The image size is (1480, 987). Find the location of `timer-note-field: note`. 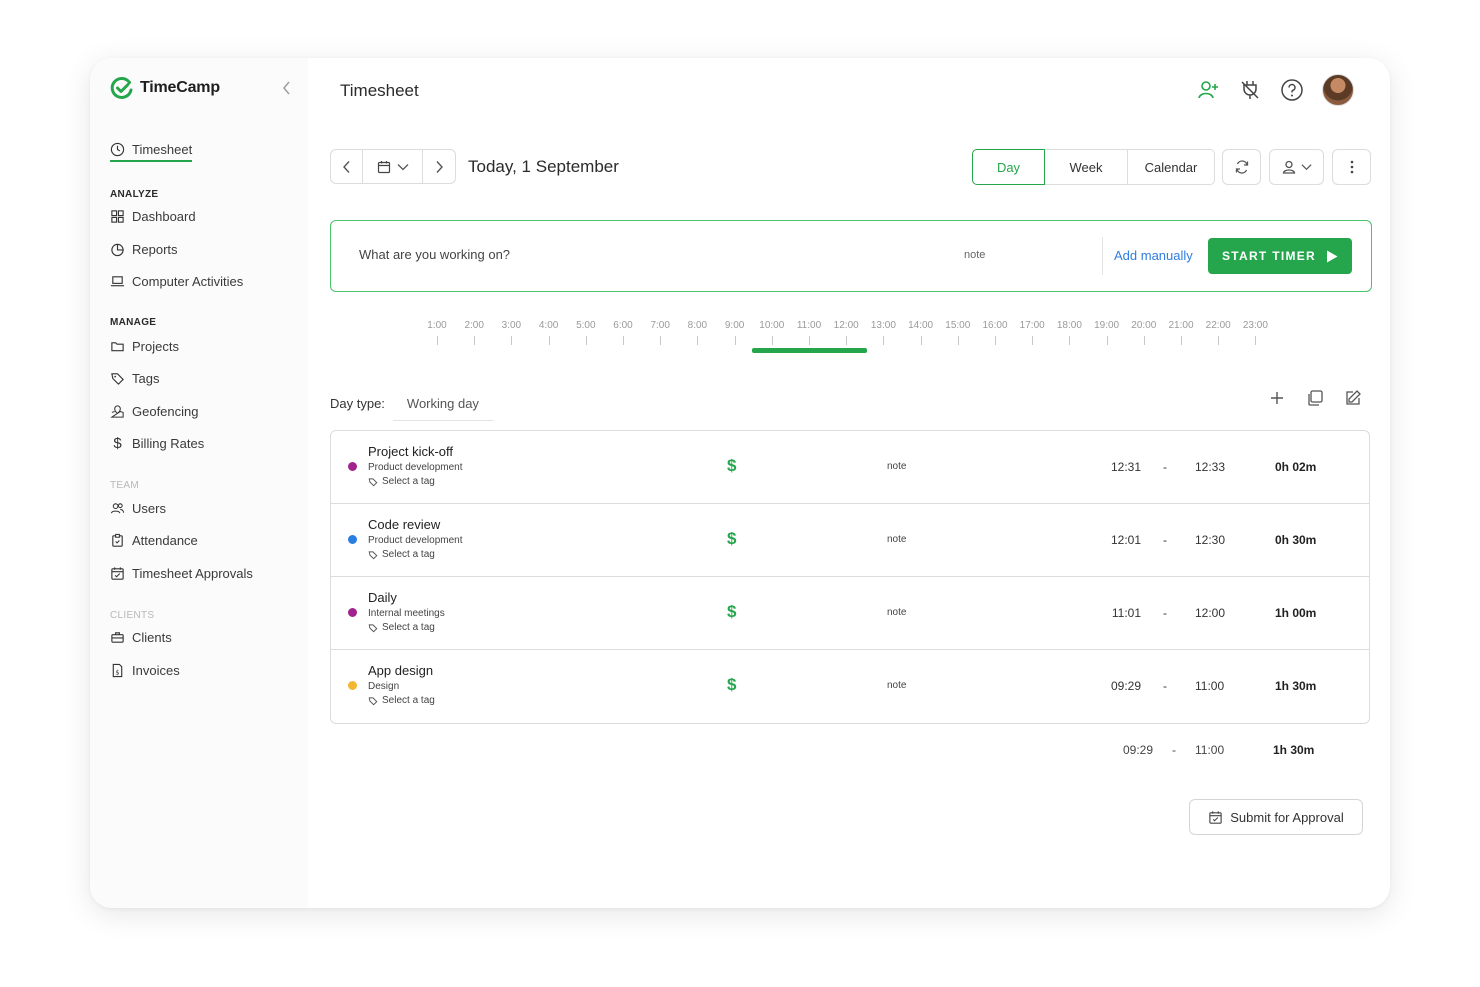

timer-note-field: note is located at coordinates (974, 255).